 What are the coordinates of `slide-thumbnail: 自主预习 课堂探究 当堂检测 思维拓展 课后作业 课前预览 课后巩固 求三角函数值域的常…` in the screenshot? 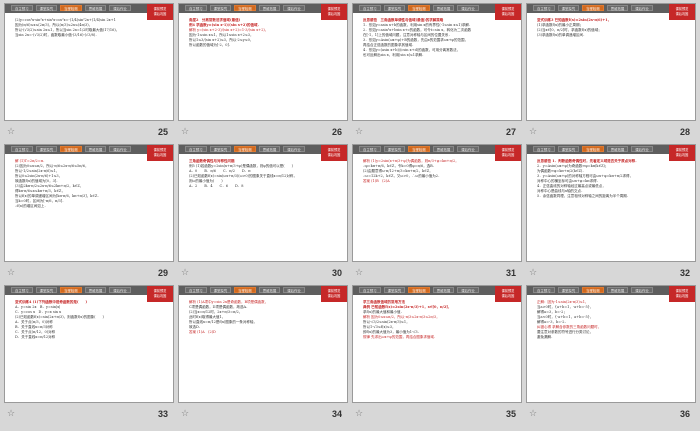 It's located at (437, 344).